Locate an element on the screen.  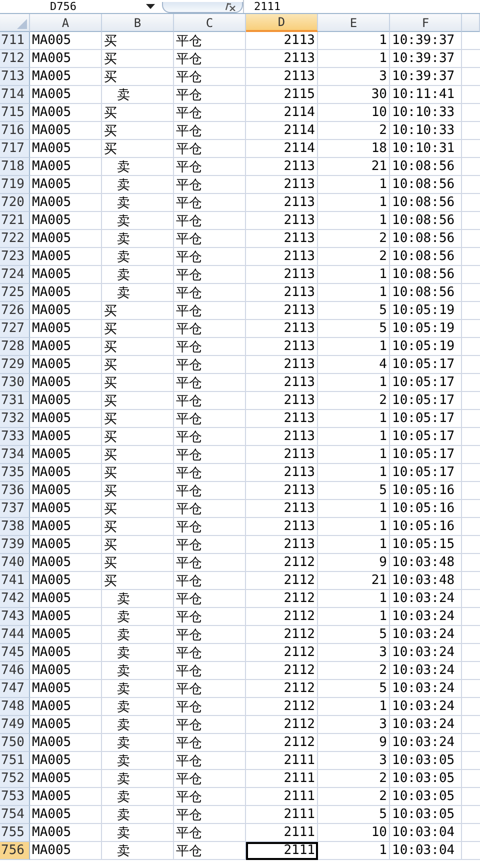
column-header: E is located at coordinates (354, 23).